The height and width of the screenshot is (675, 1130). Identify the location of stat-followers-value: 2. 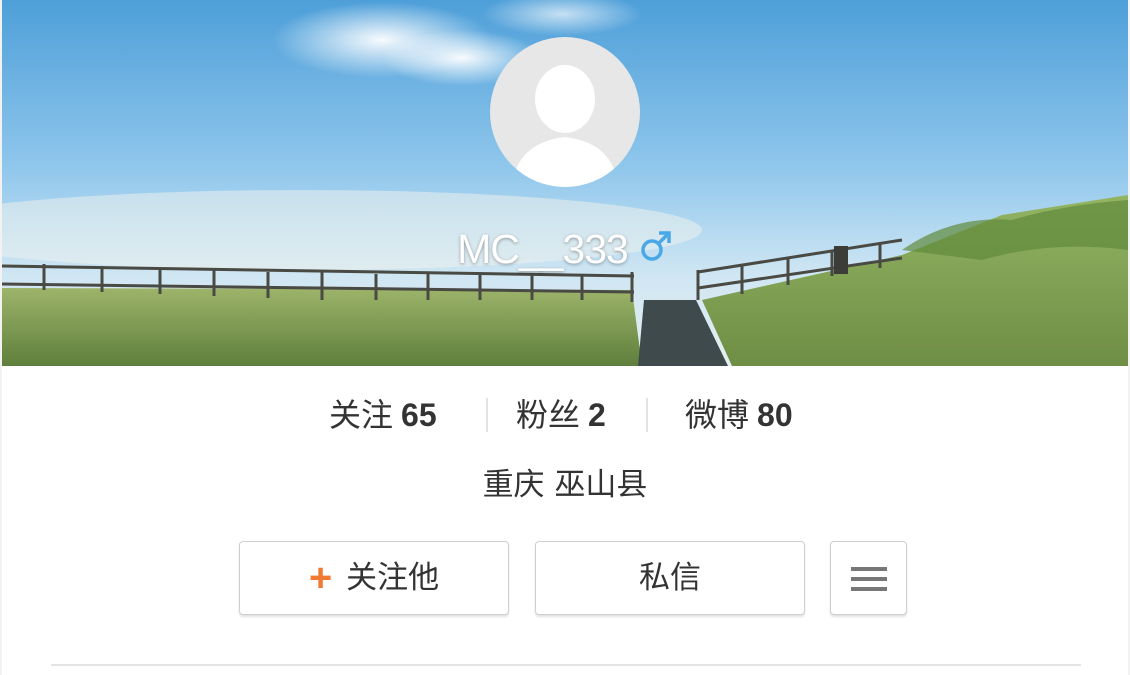
(597, 415).